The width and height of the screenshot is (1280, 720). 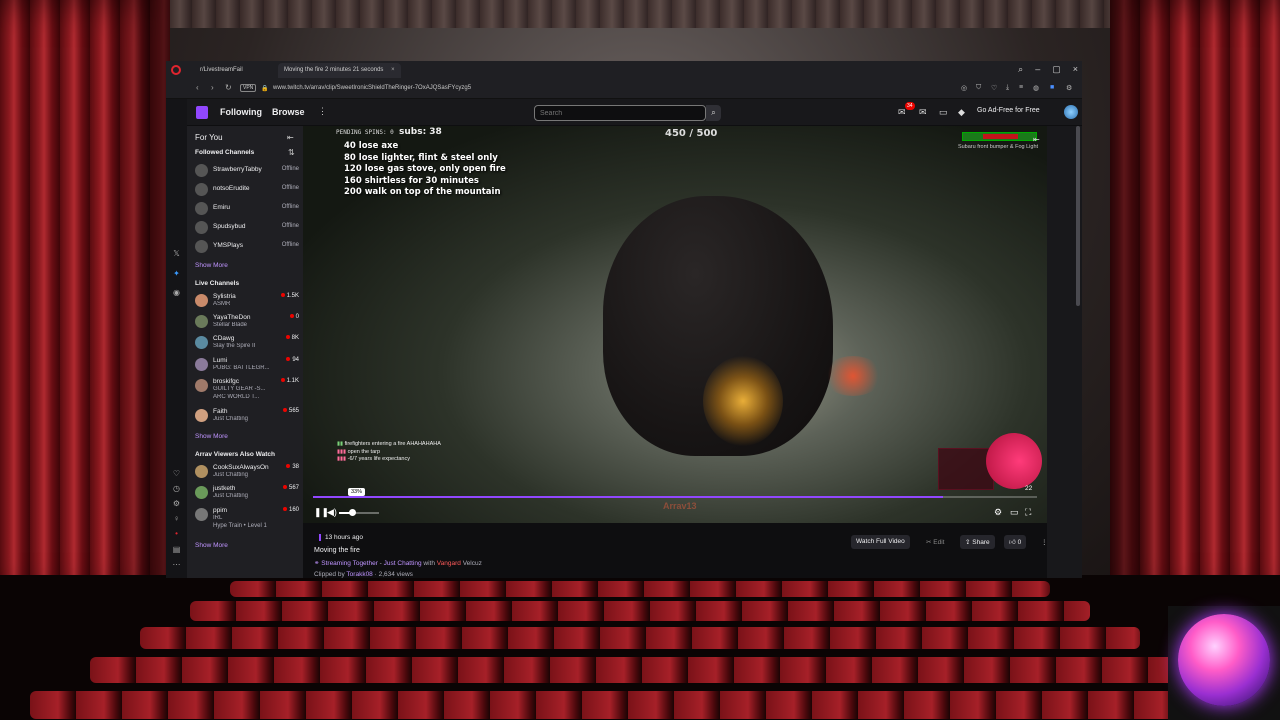 I want to click on viewer-count: 1.5K, so click(x=289, y=296).